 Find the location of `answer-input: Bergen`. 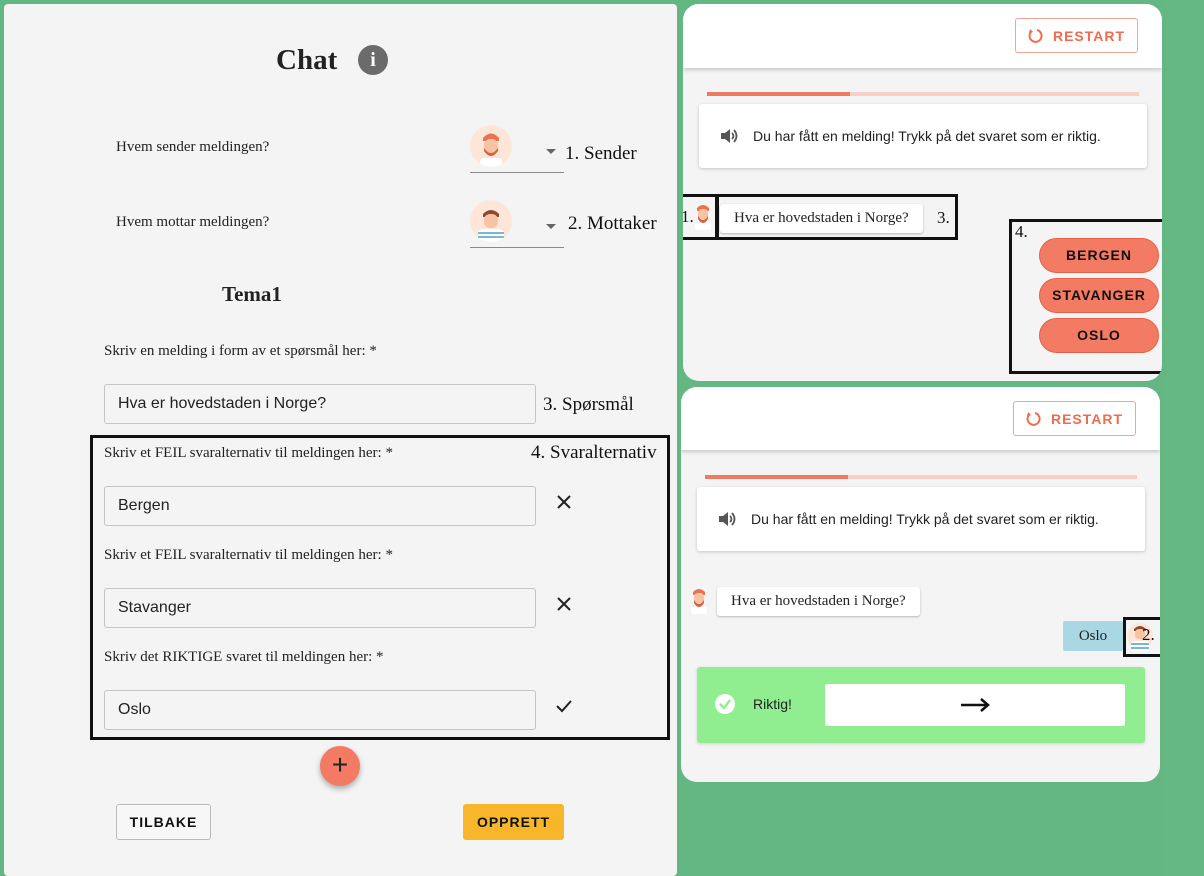

answer-input: Bergen is located at coordinates (320, 506).